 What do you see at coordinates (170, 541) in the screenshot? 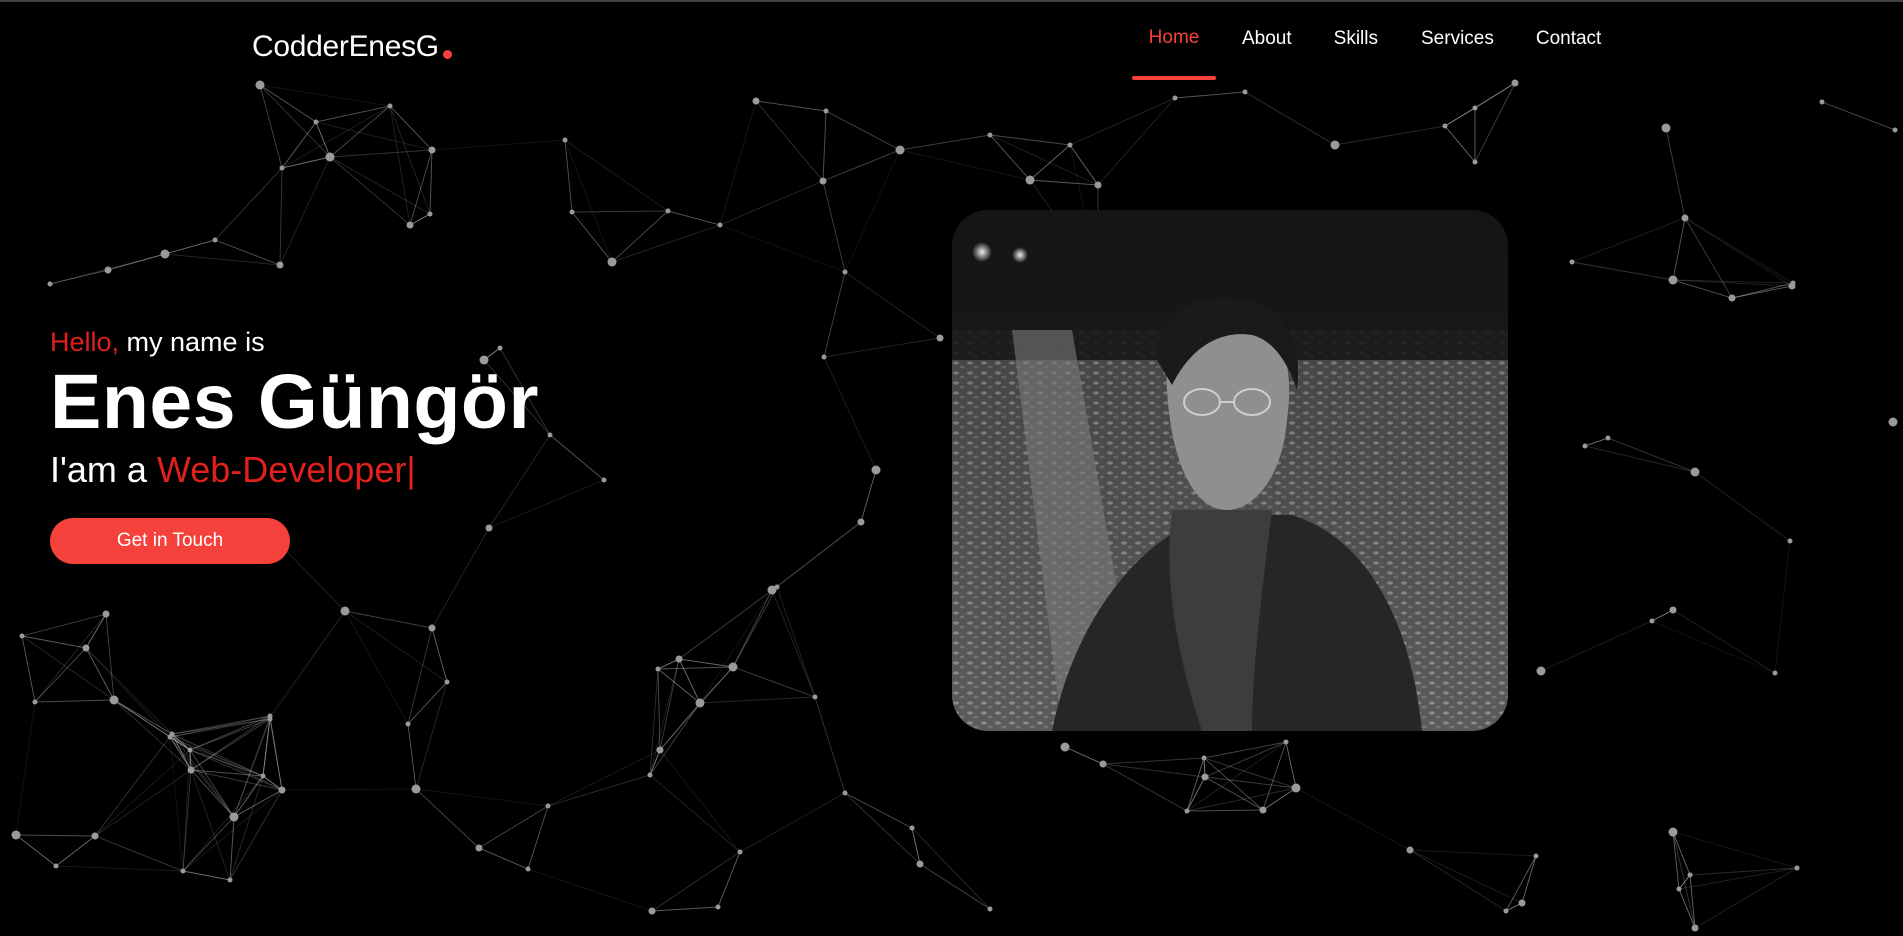
I see `get-in-touch-button: Get in Touch` at bounding box center [170, 541].